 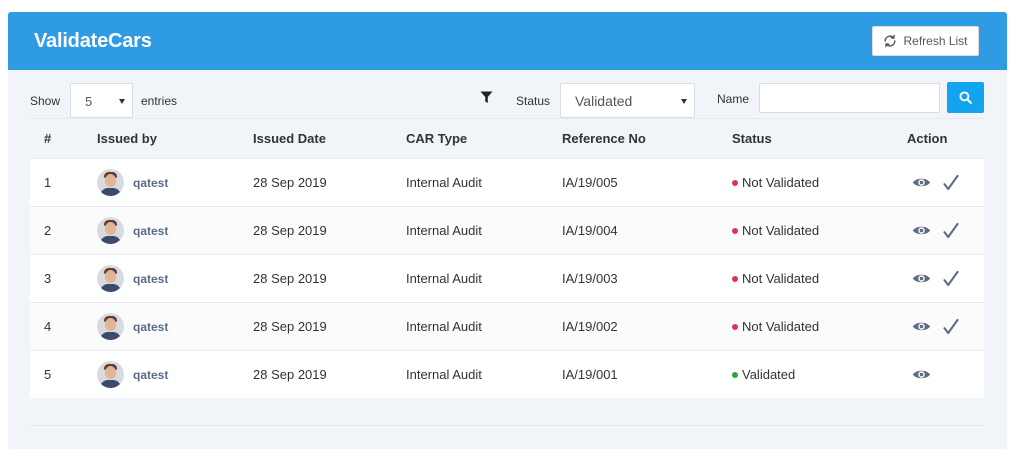 I want to click on status-text: Validated, so click(x=769, y=374).